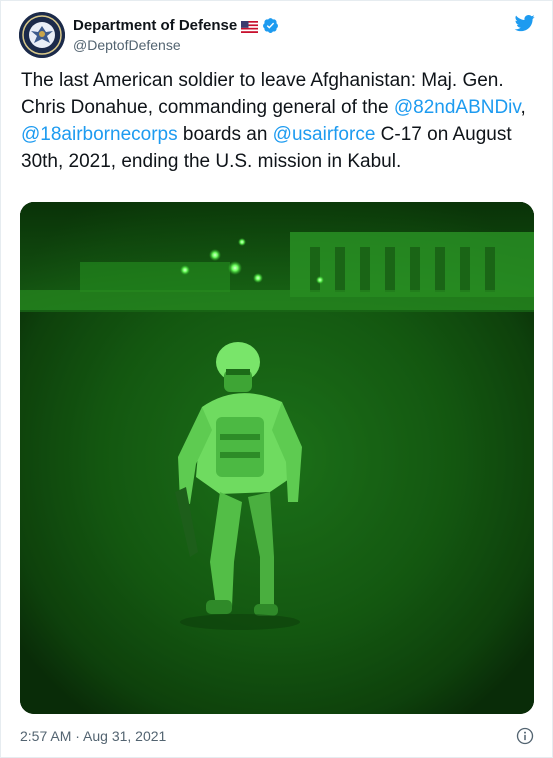 The image size is (553, 758). What do you see at coordinates (270, 25) in the screenshot?
I see `verified-badge-icon` at bounding box center [270, 25].